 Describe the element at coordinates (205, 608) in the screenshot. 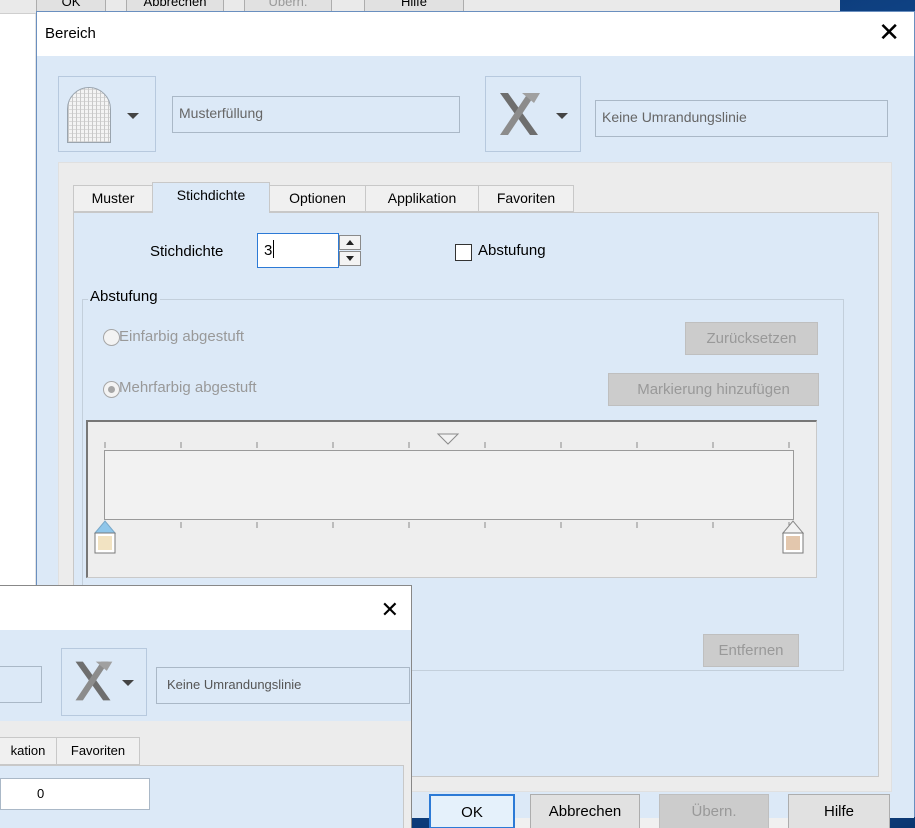

I see `second-title-bar: ✕` at that location.